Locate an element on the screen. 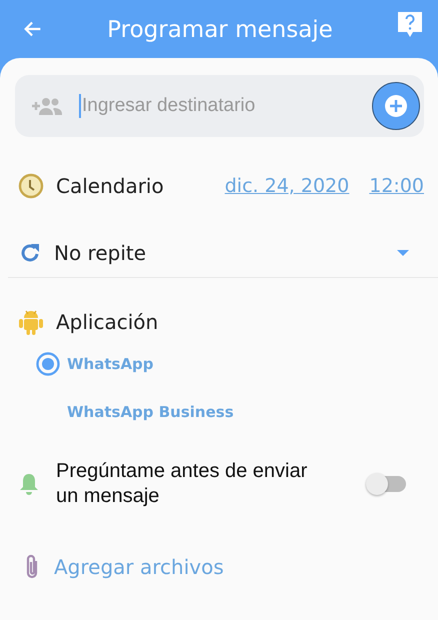 This screenshot has width=438, height=620. plus-icon is located at coordinates (396, 106).